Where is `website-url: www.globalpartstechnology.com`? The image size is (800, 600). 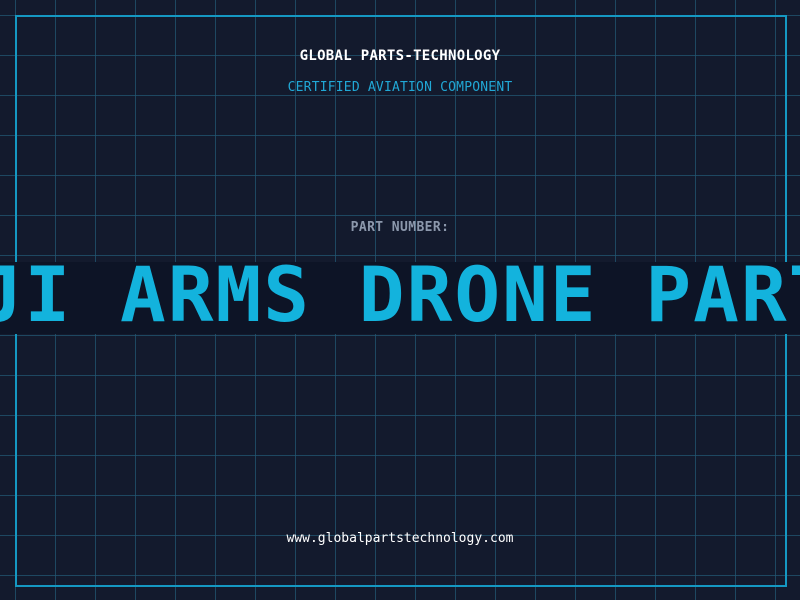
website-url: www.globalpartstechnology.com is located at coordinates (400, 538).